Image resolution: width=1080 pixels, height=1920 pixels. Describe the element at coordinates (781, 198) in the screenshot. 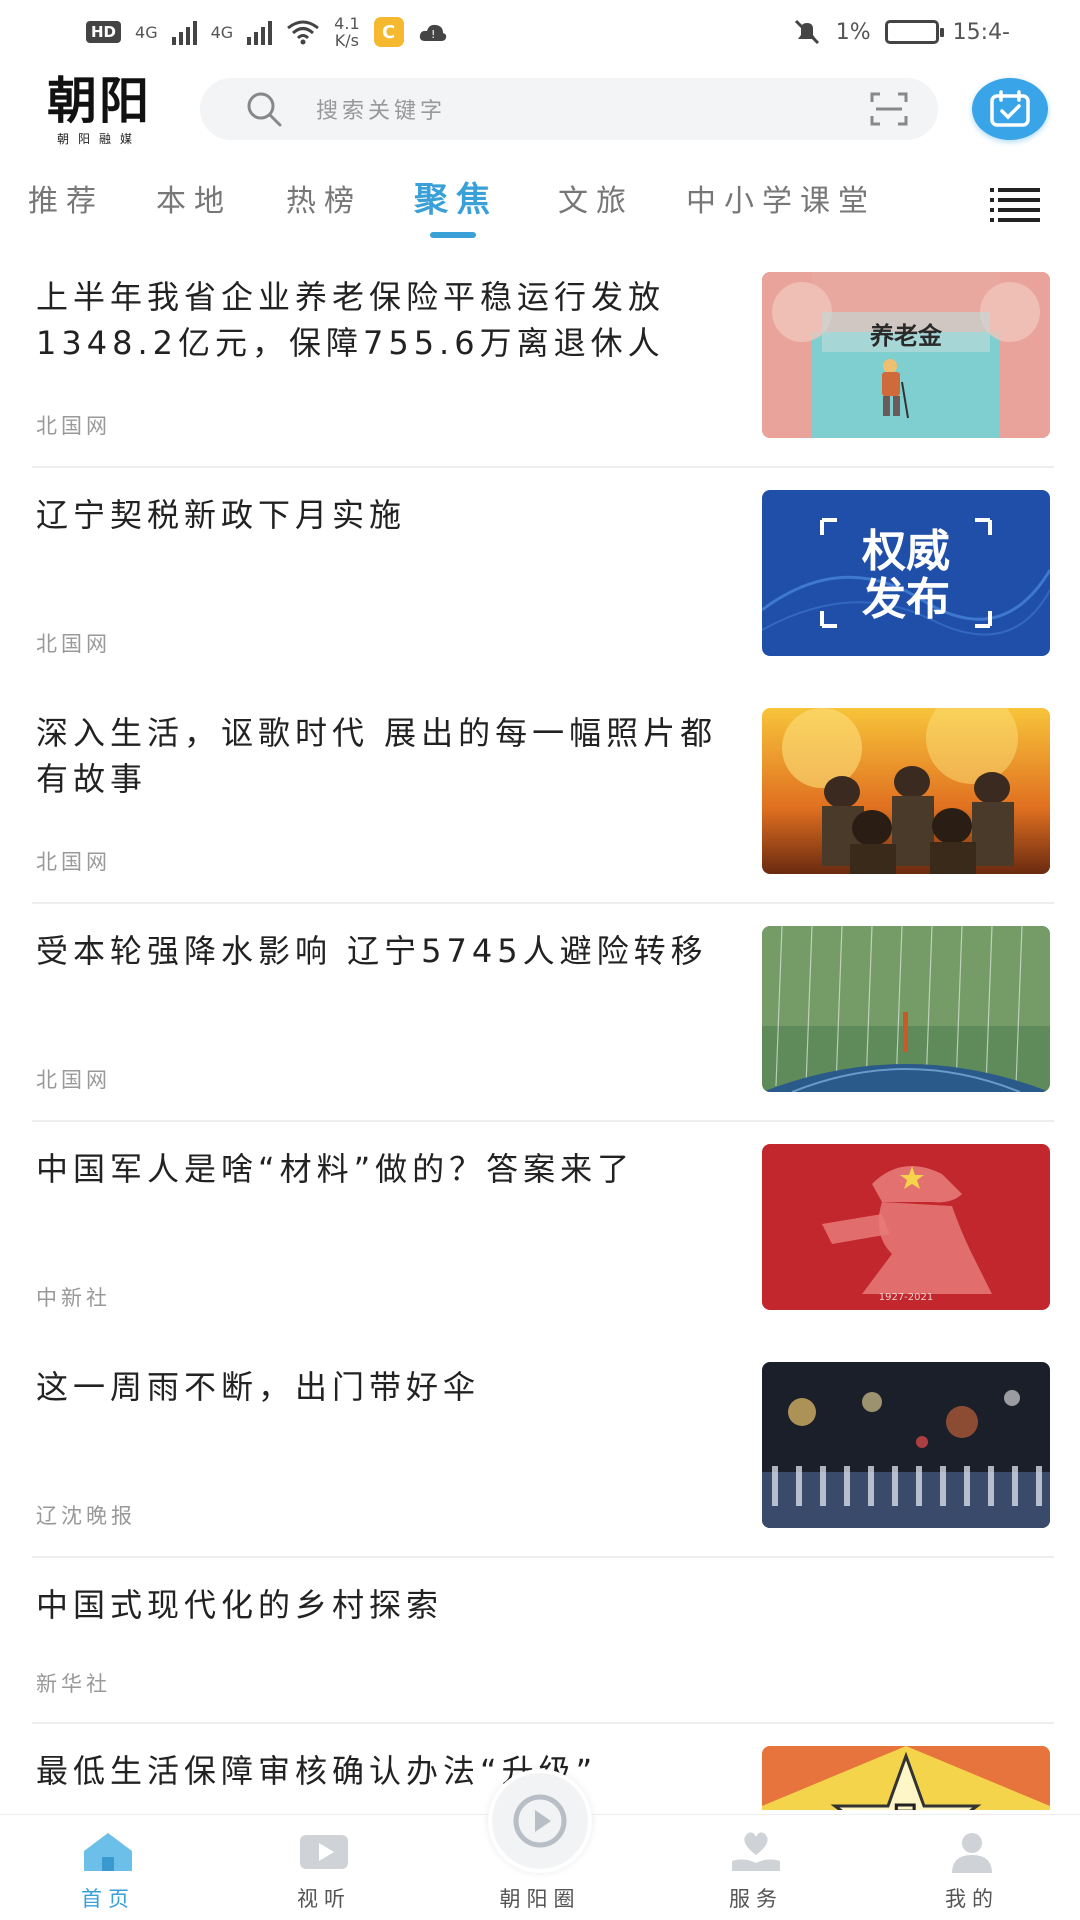

I see `tab-school-class: 中小学课堂` at that location.